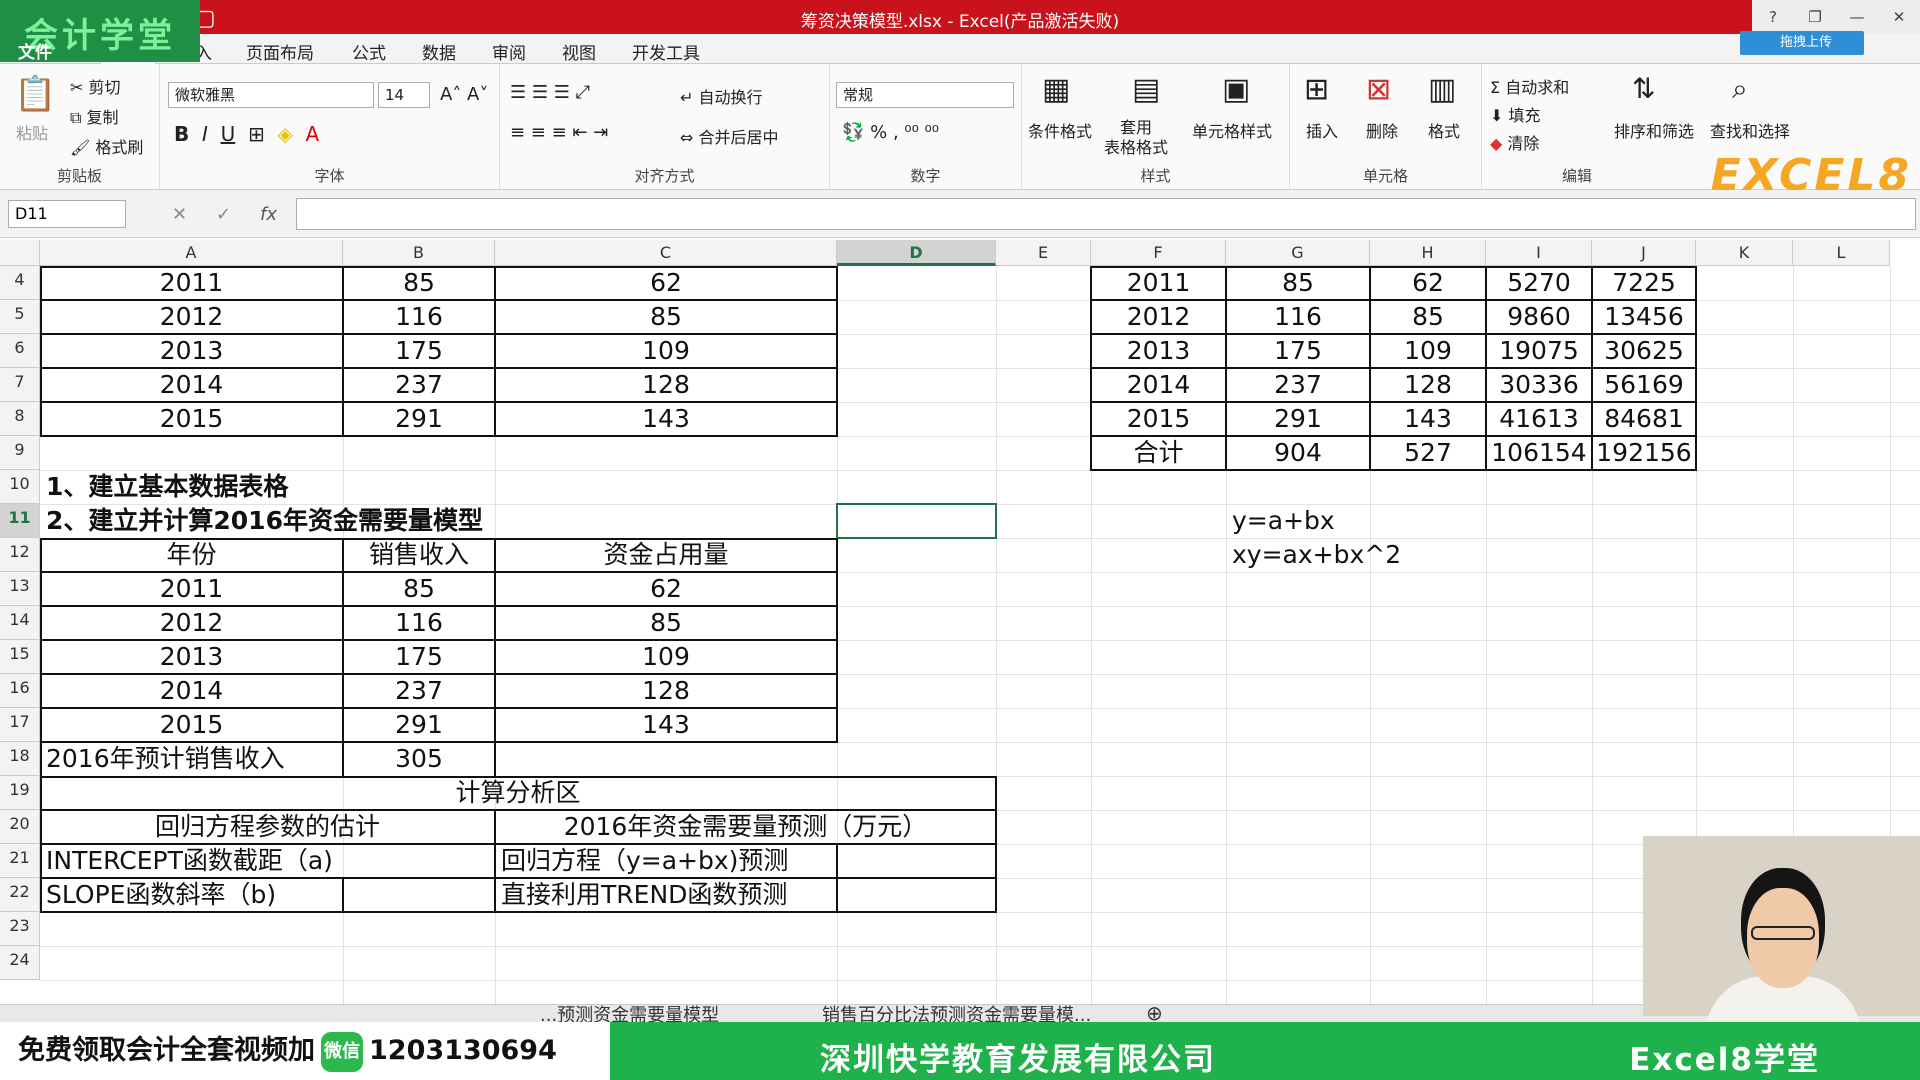 Image resolution: width=1920 pixels, height=1080 pixels. Describe the element at coordinates (1539, 351) in the screenshot. I see `cell-i6: 19075` at that location.